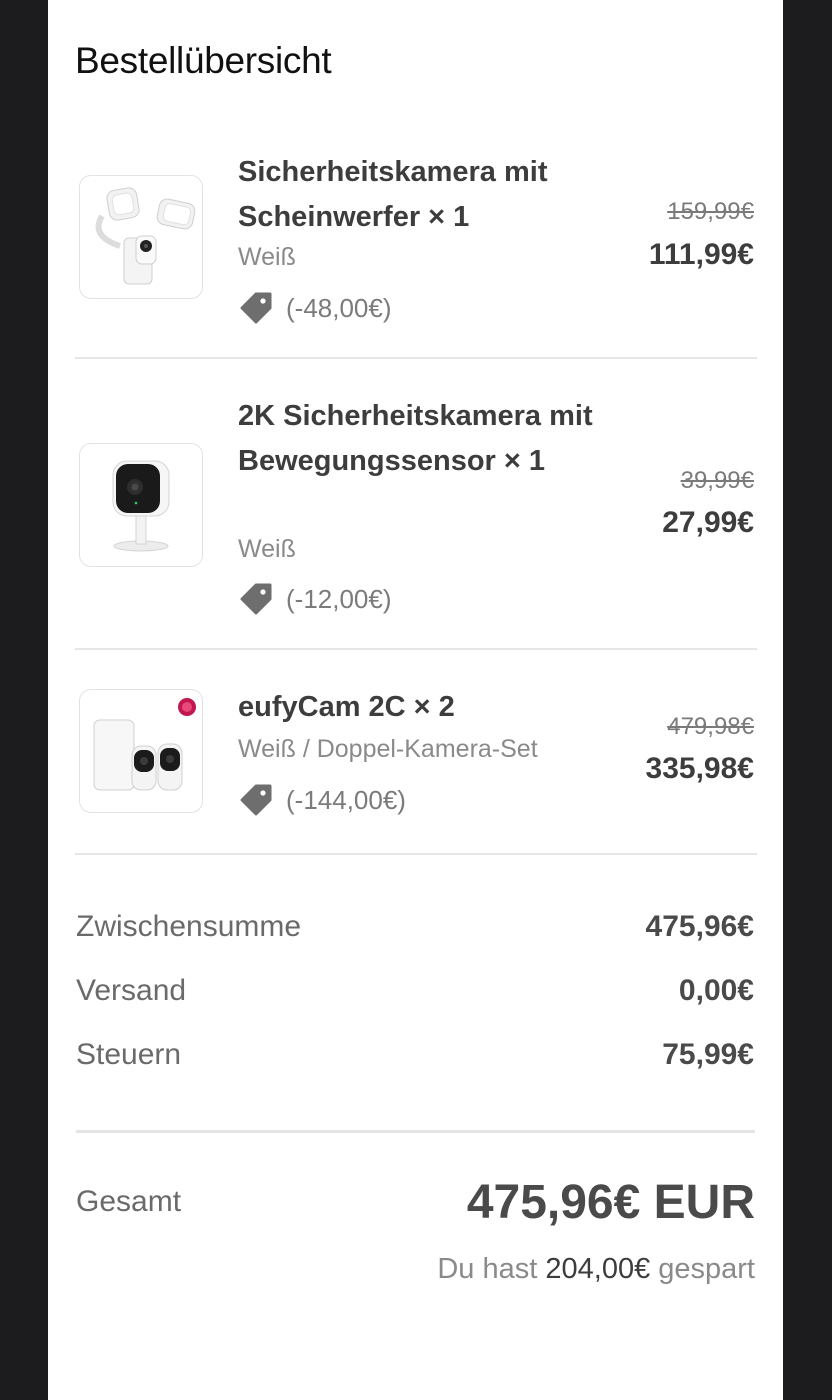  I want to click on total-label: Gesamt, so click(129, 1201).